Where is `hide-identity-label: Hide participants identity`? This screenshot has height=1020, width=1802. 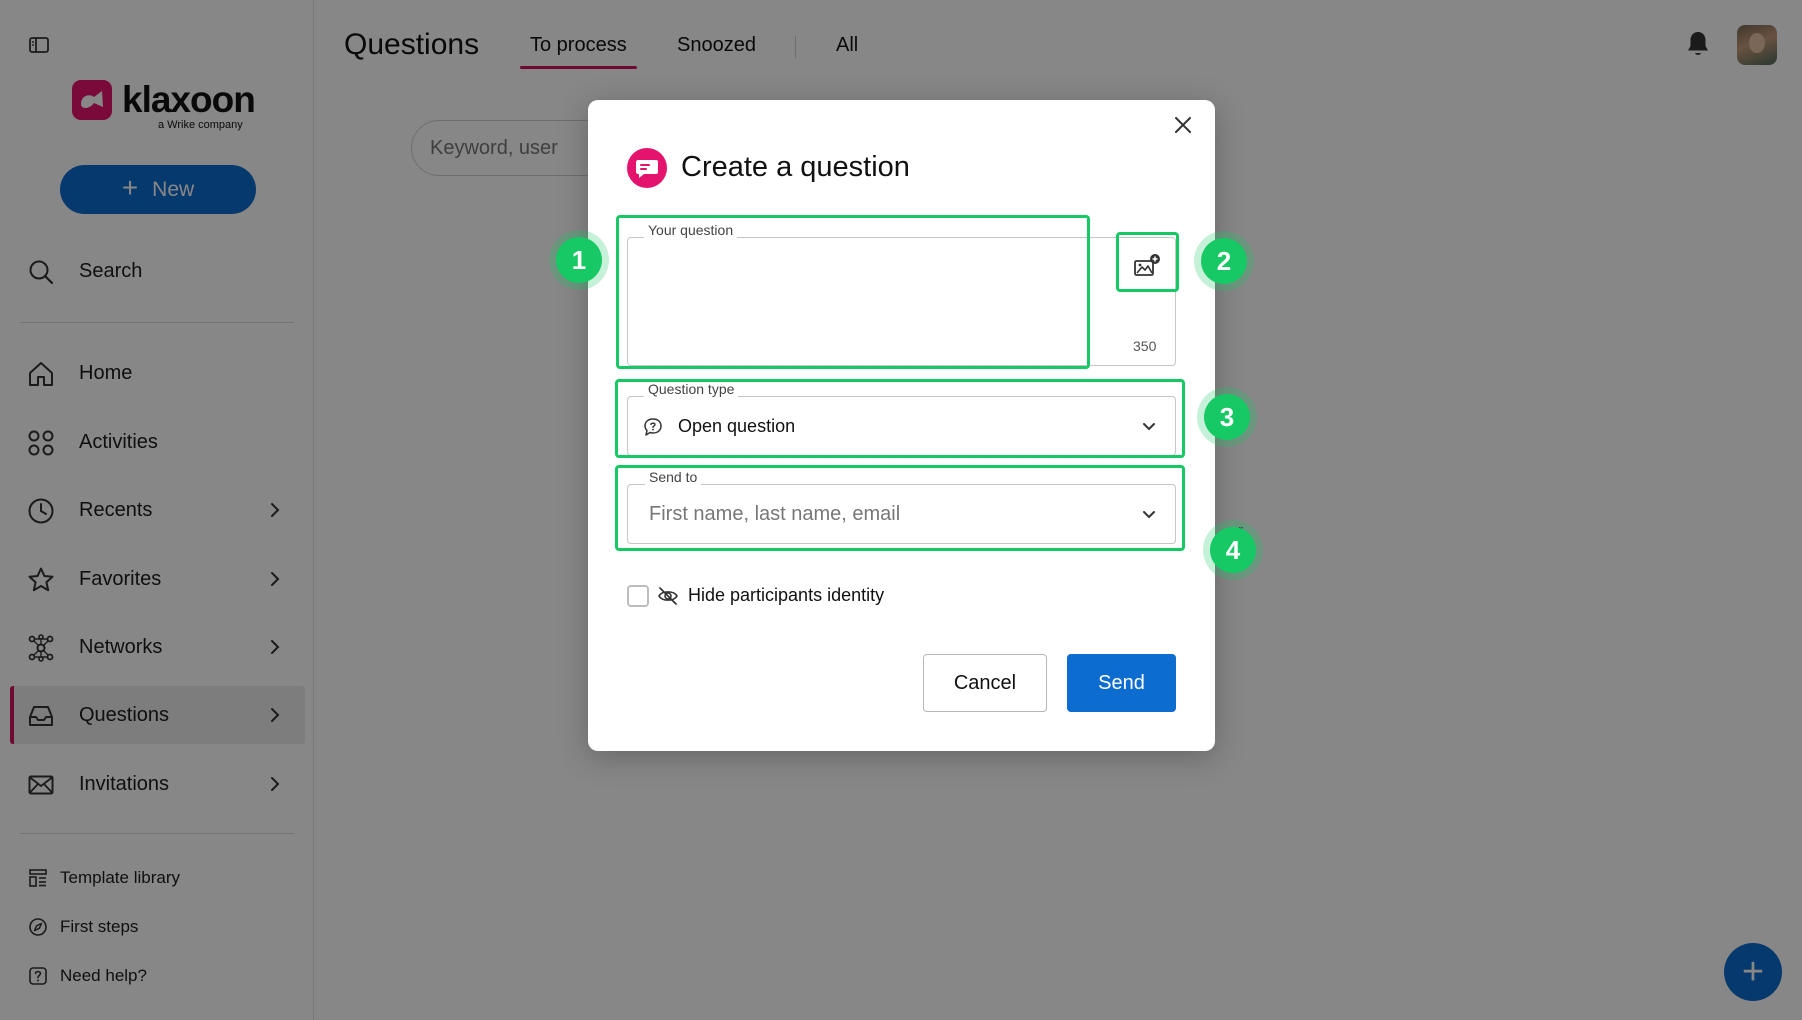 hide-identity-label: Hide participants identity is located at coordinates (786, 595).